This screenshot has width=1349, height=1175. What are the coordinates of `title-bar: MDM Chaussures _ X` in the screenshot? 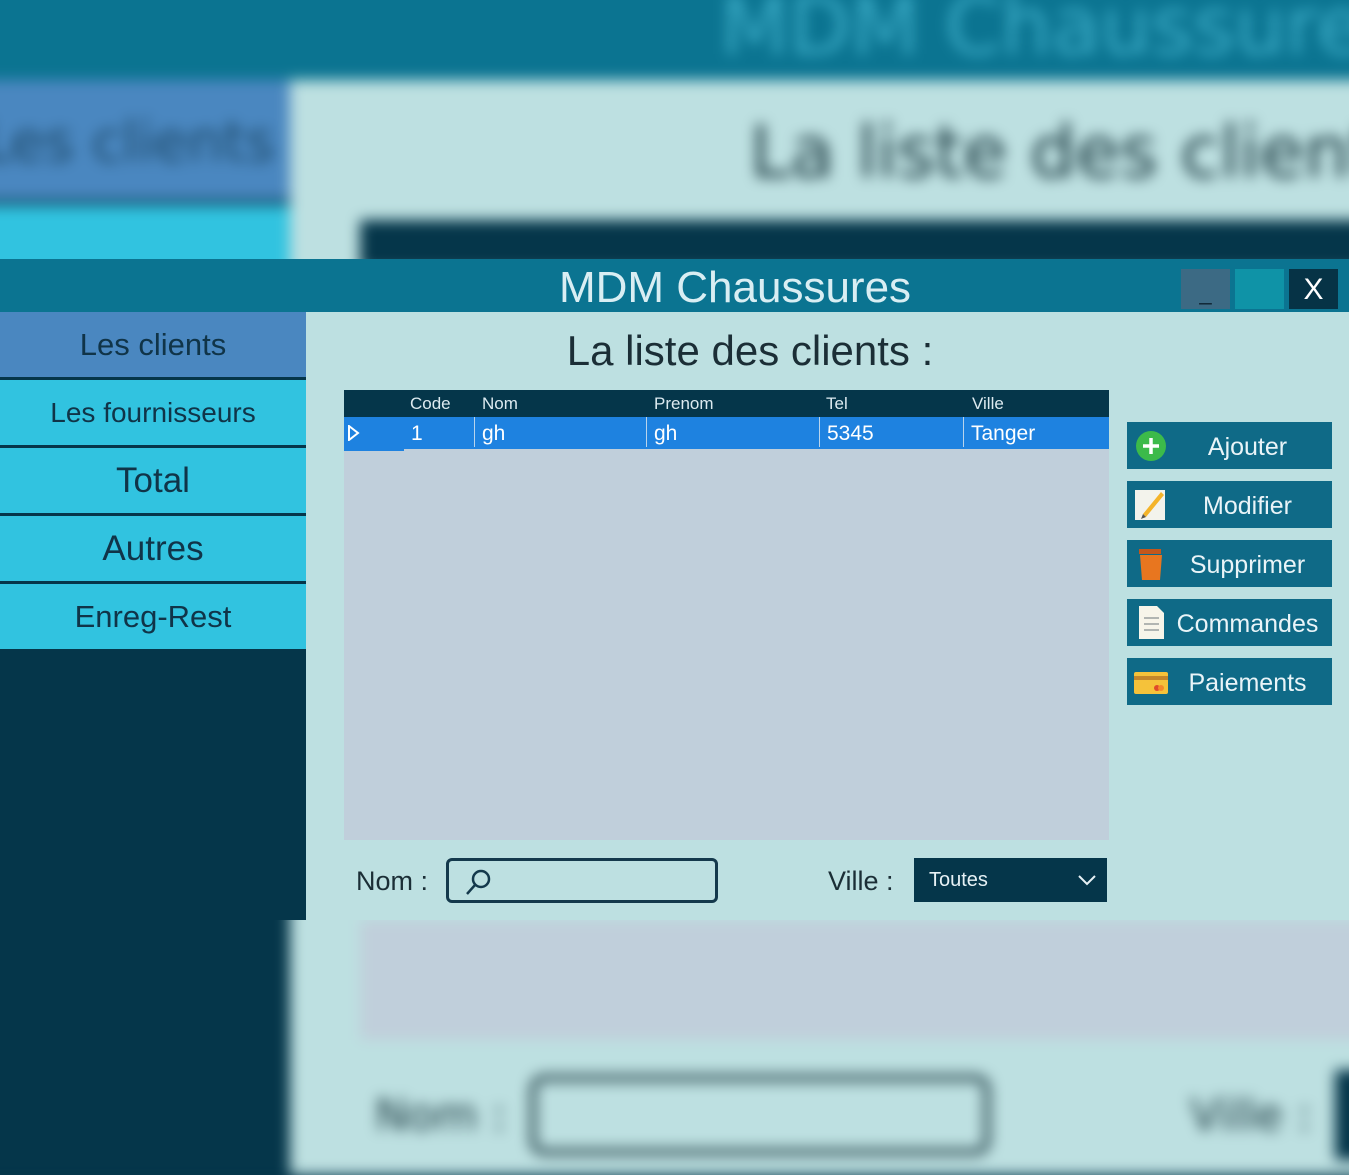 It's located at (674, 285).